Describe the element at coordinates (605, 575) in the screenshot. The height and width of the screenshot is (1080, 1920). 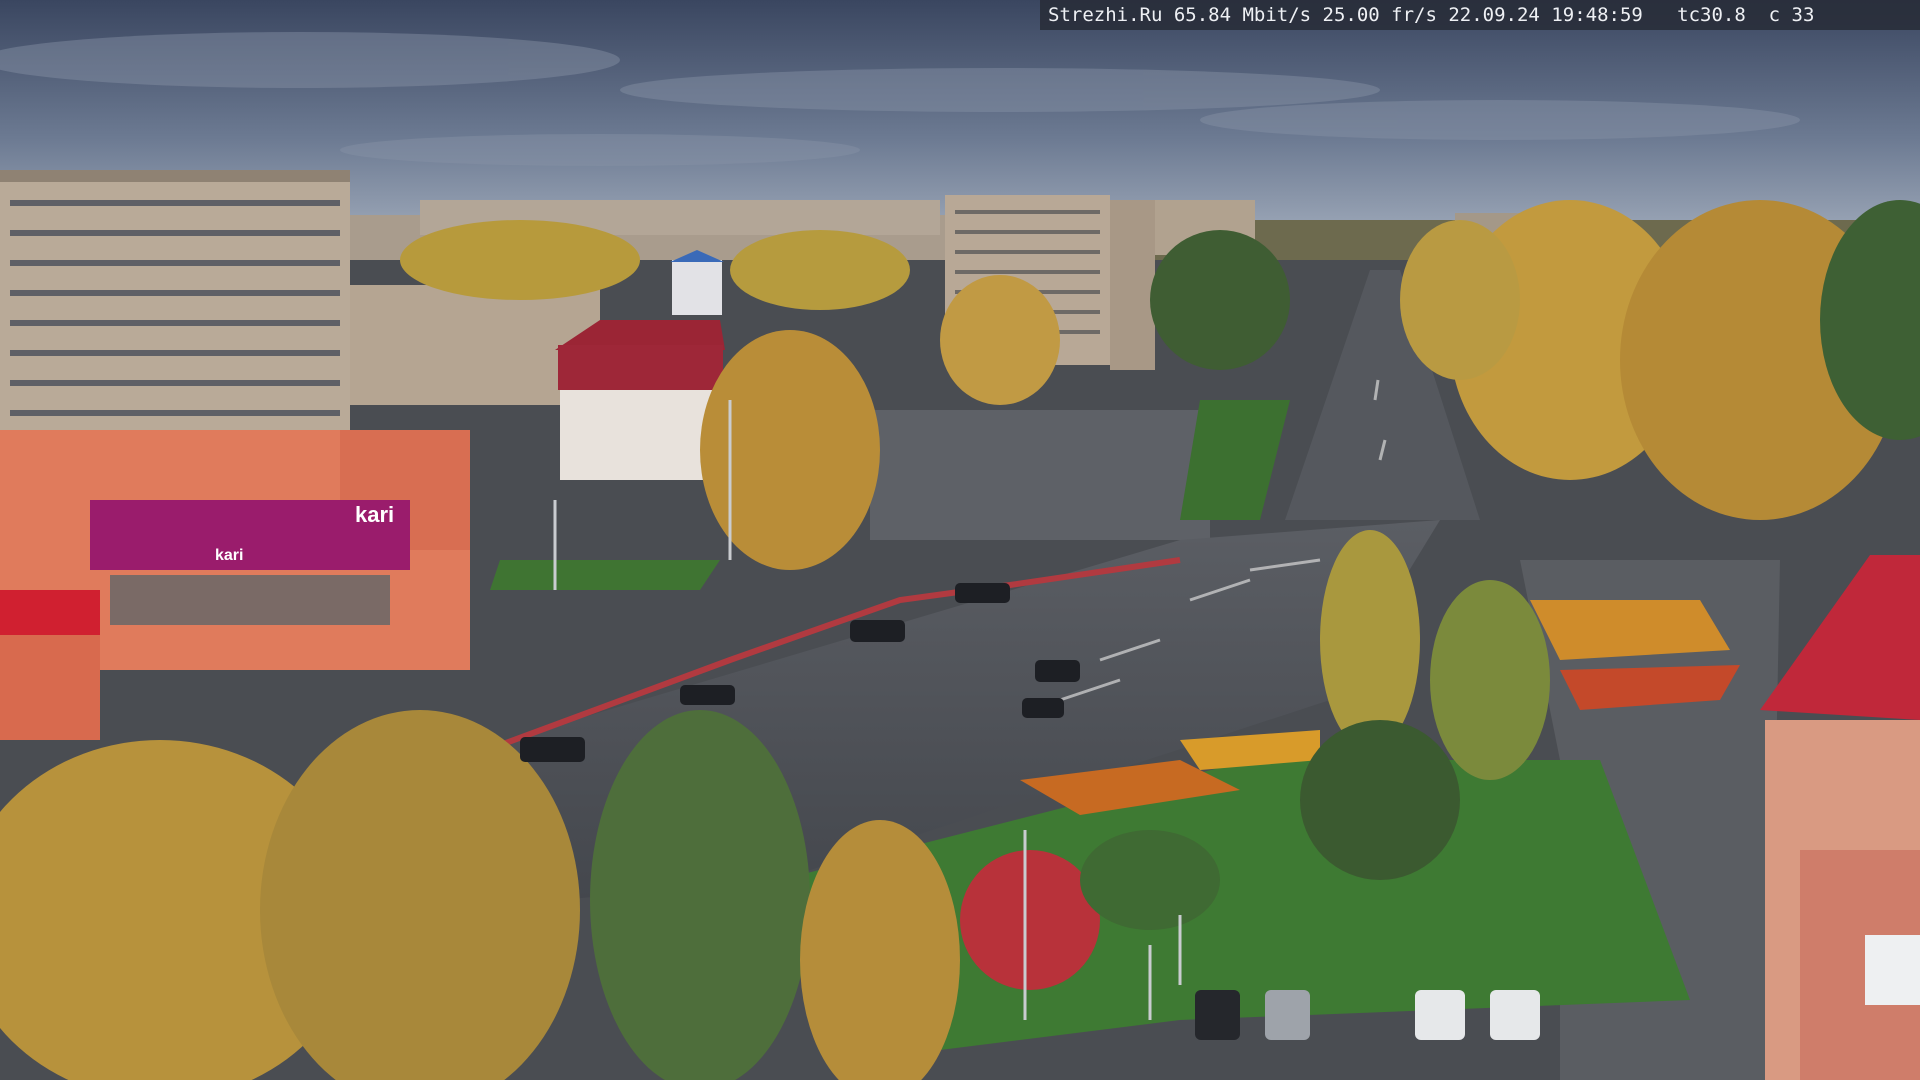
I see `lawn-left` at that location.